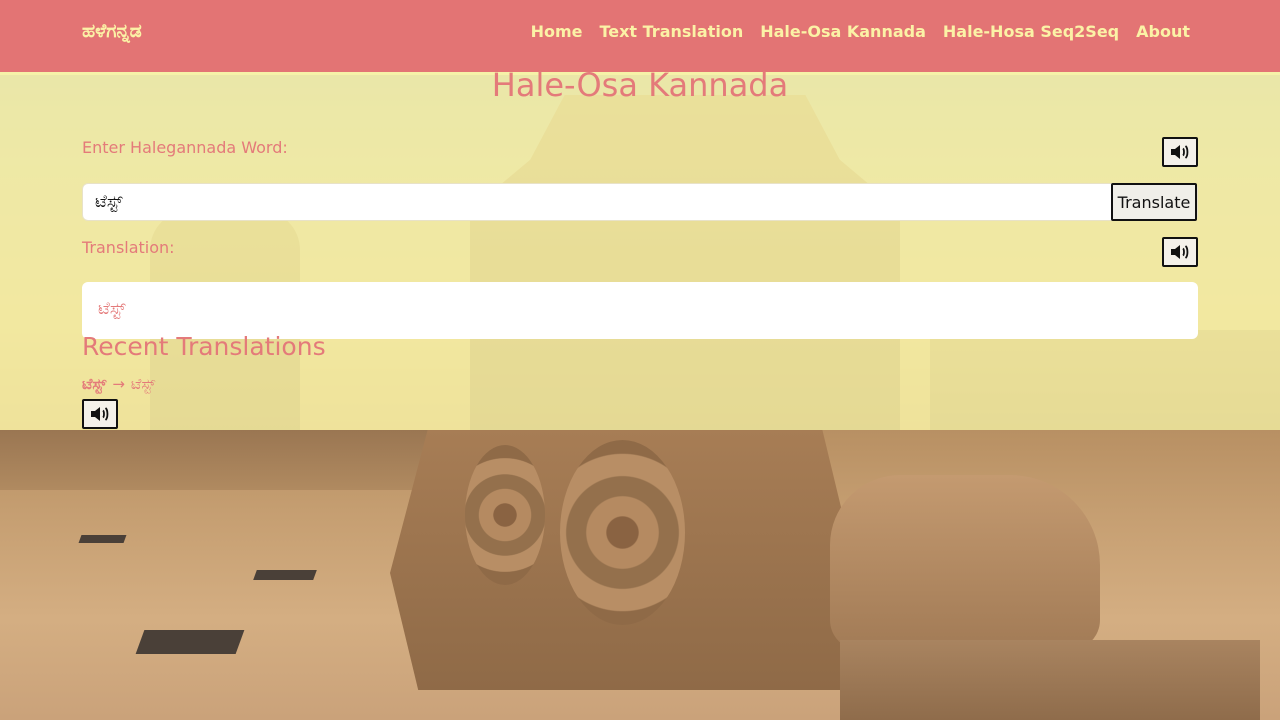  What do you see at coordinates (640, 310) in the screenshot?
I see `translation-output: ಟೆಸ್ಟ್` at bounding box center [640, 310].